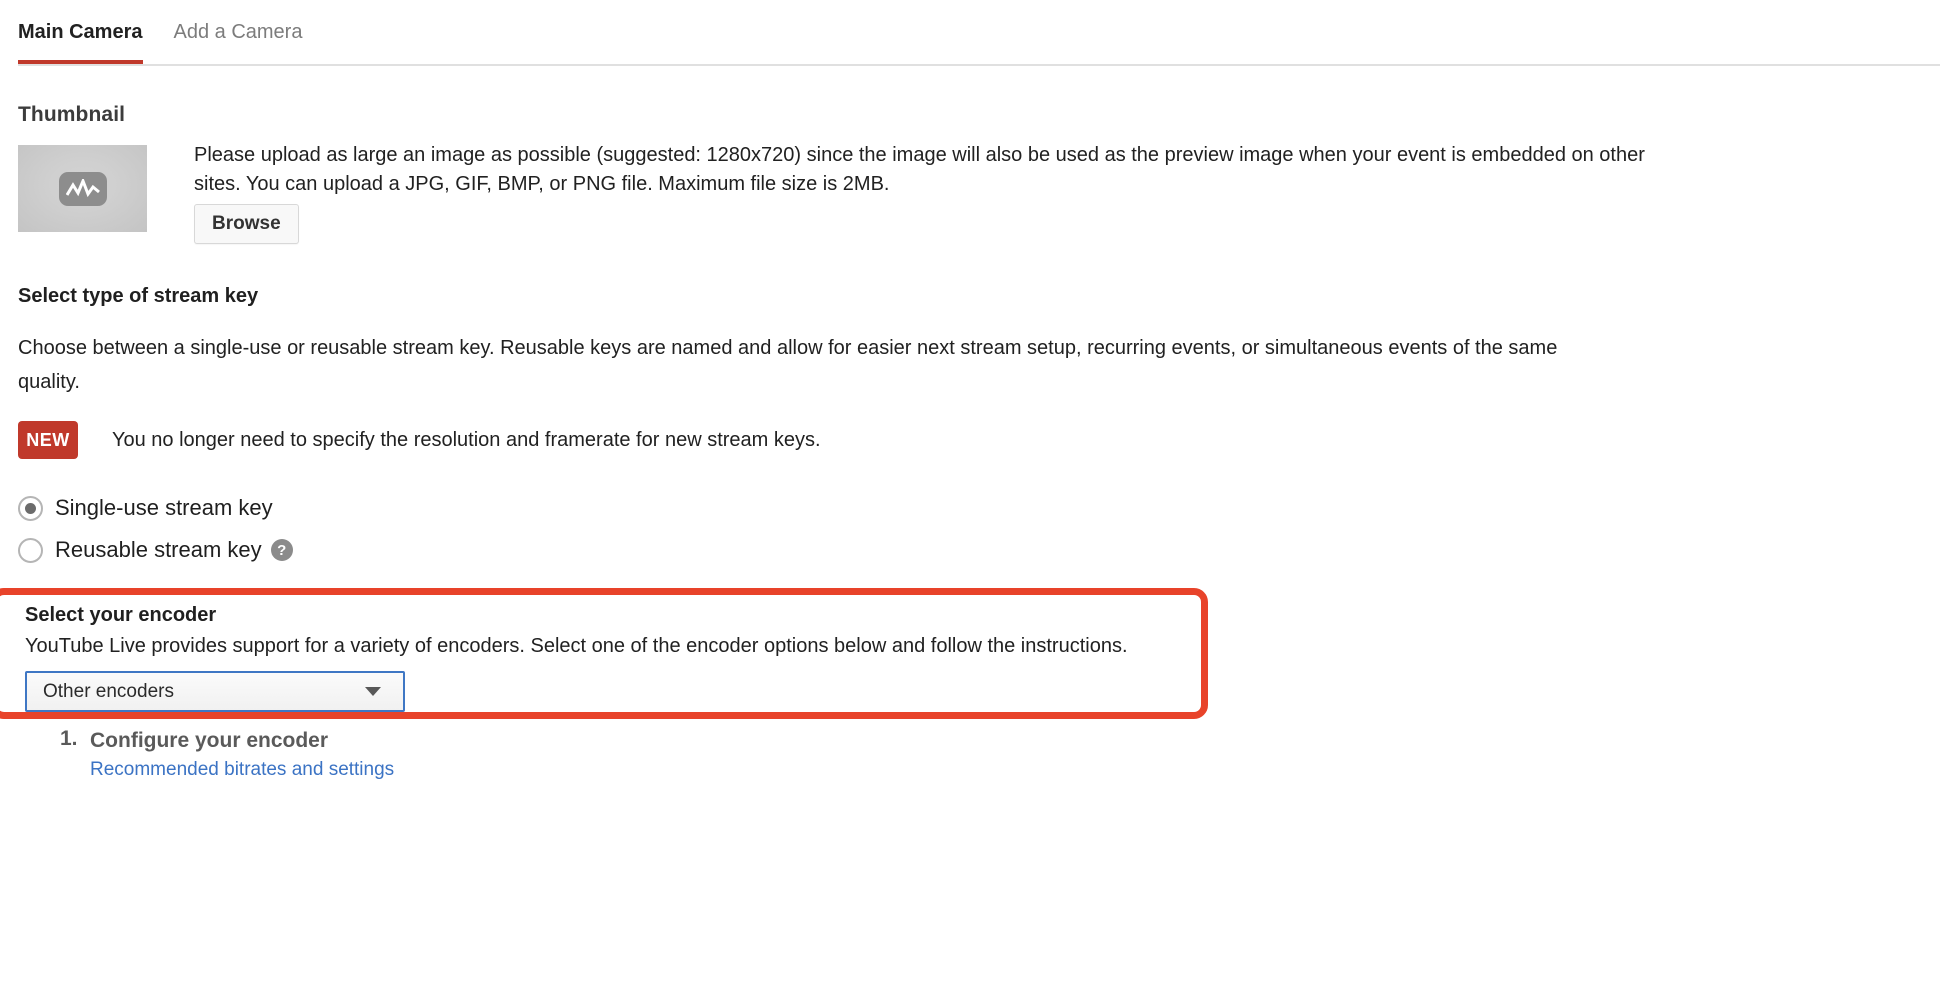 This screenshot has width=1958, height=984. I want to click on radio-reusable-label: Reusable stream key, so click(158, 549).